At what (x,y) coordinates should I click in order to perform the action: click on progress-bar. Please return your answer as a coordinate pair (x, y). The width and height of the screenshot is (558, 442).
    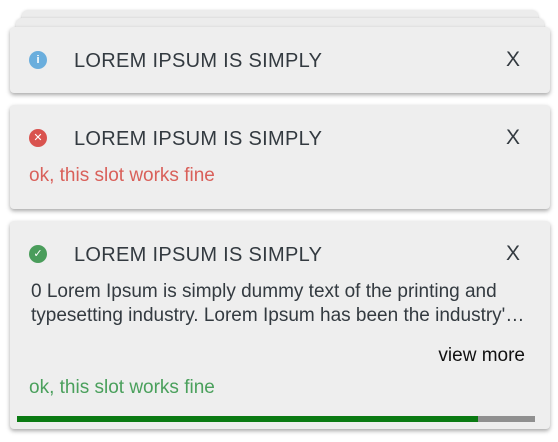
    Looking at the image, I should click on (276, 419).